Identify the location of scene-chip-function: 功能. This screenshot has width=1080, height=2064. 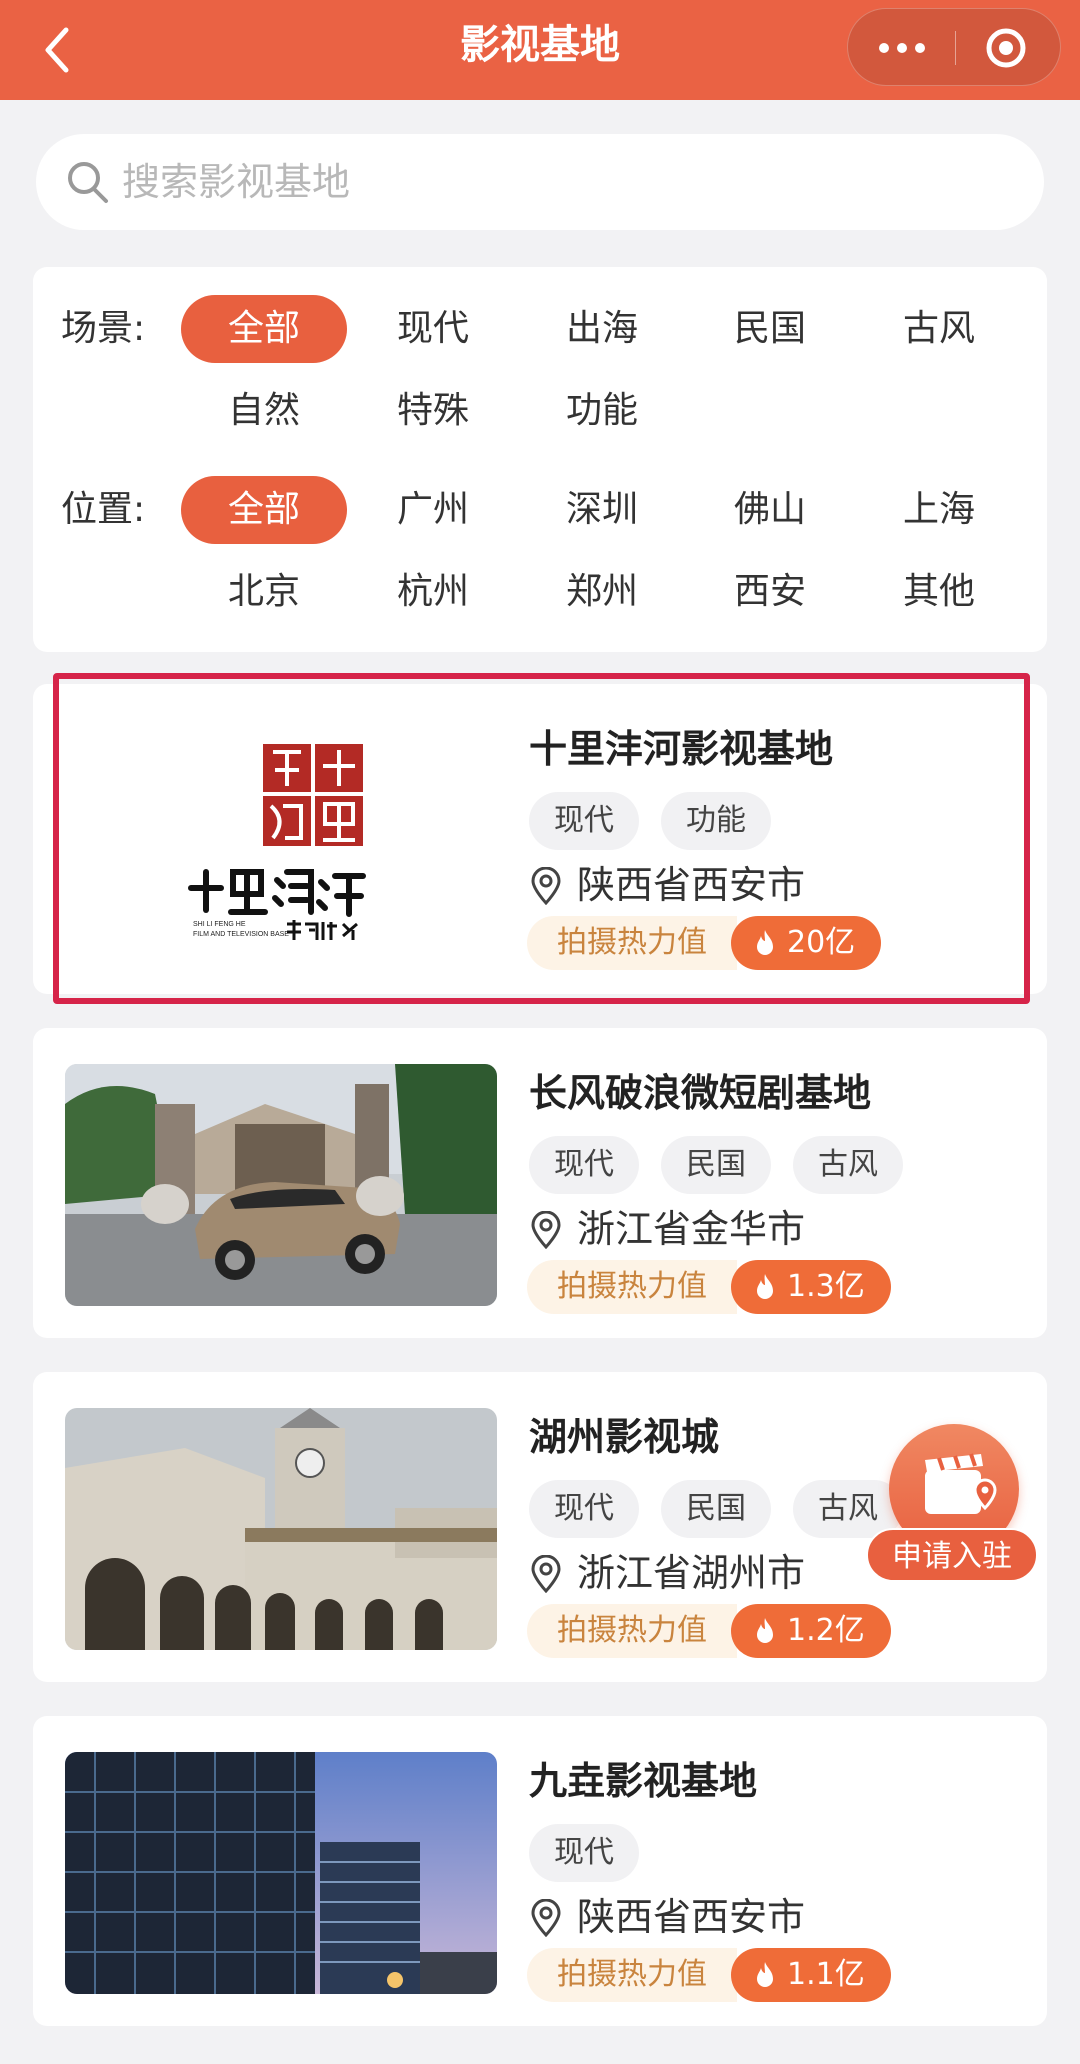
(602, 411).